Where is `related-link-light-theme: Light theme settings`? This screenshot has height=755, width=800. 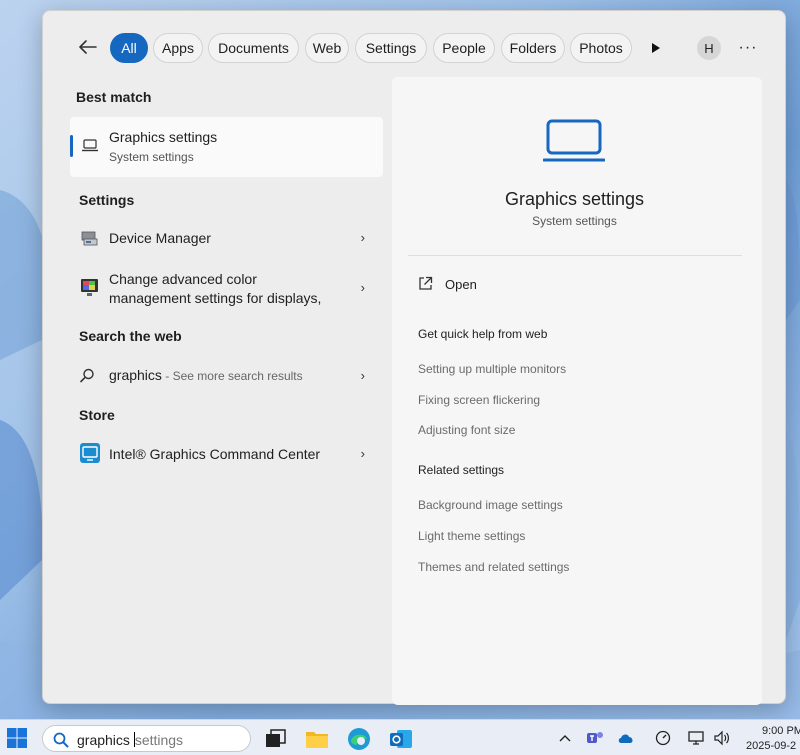
related-link-light-theme: Light theme settings is located at coordinates (471, 536).